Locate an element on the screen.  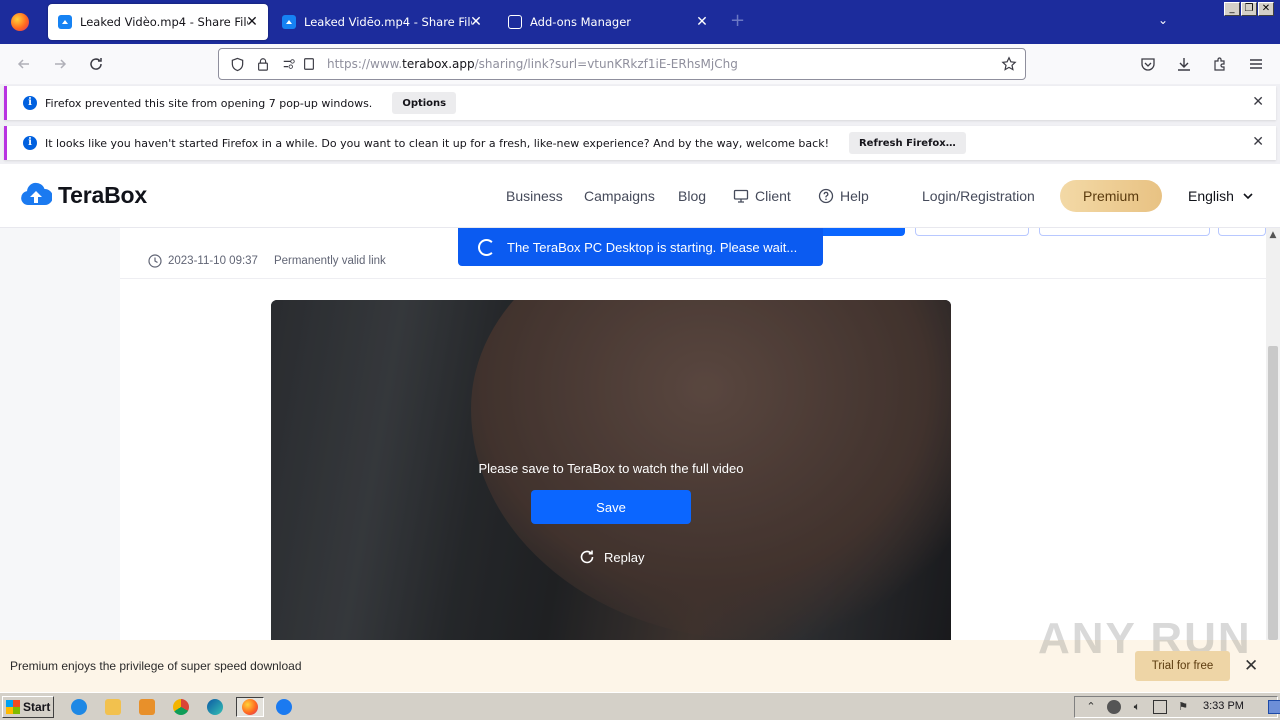
scroll-up-arrow-icon: ▲ is located at coordinates (1273, 235).